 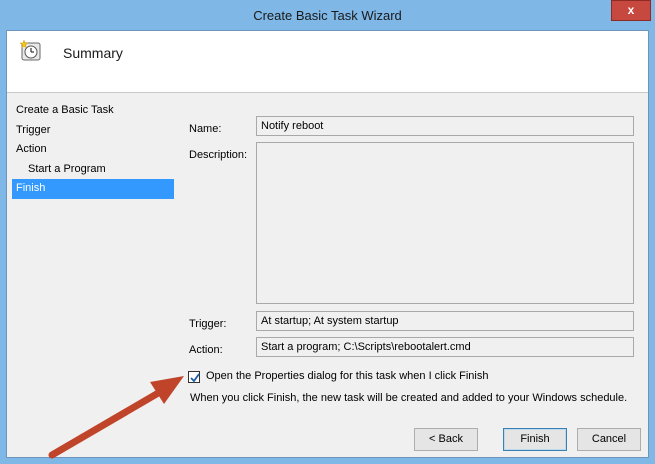 What do you see at coordinates (446, 439) in the screenshot?
I see `back-button: < Back` at bounding box center [446, 439].